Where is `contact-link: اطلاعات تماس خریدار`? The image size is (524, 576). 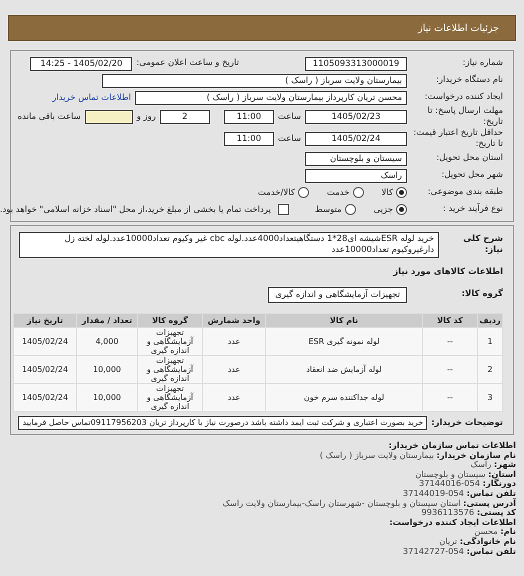 contact-link: اطلاعات تماس خریدار is located at coordinates (91, 97).